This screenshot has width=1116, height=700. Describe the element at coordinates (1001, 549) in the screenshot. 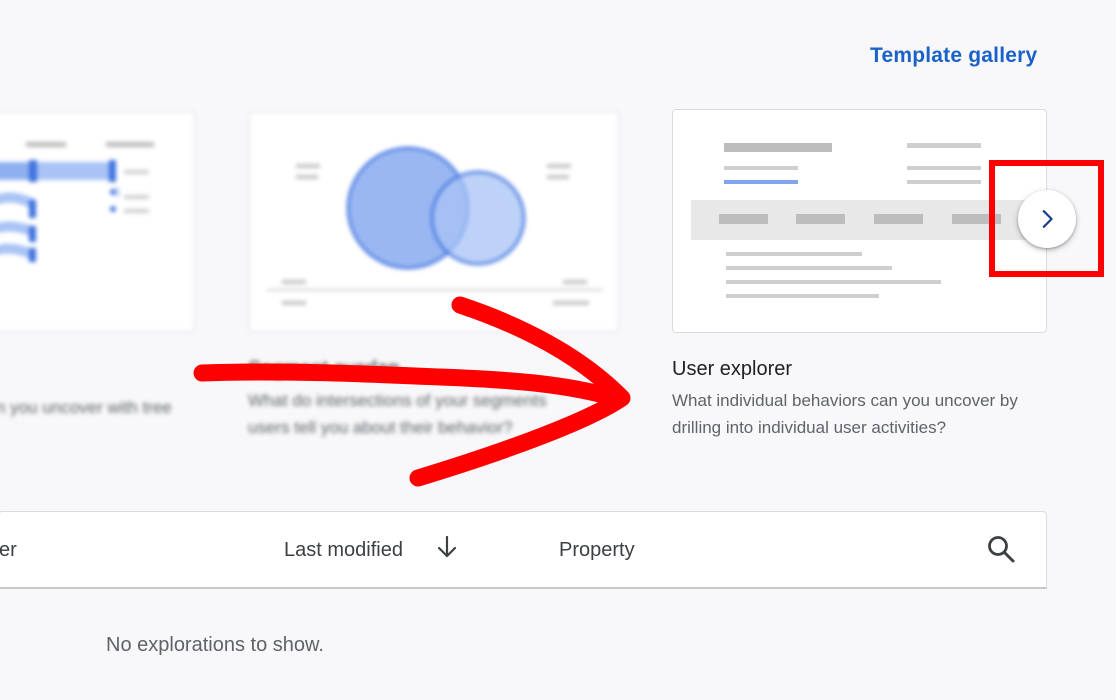

I see `search-icon` at that location.